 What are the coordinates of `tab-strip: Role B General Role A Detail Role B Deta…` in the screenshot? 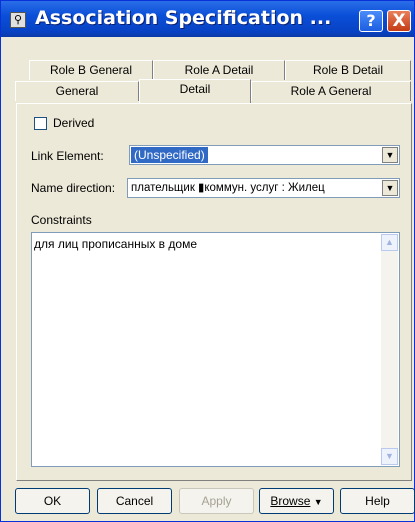 It's located at (213, 83).